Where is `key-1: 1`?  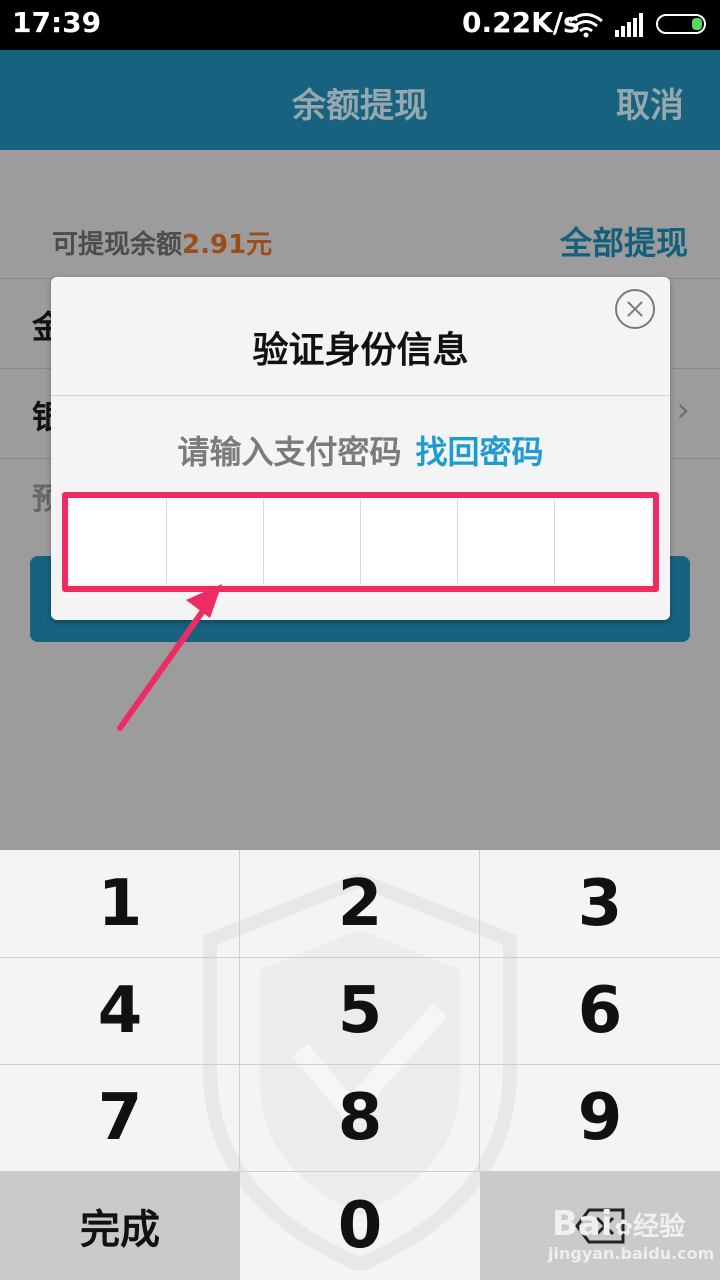
key-1: 1 is located at coordinates (120, 903).